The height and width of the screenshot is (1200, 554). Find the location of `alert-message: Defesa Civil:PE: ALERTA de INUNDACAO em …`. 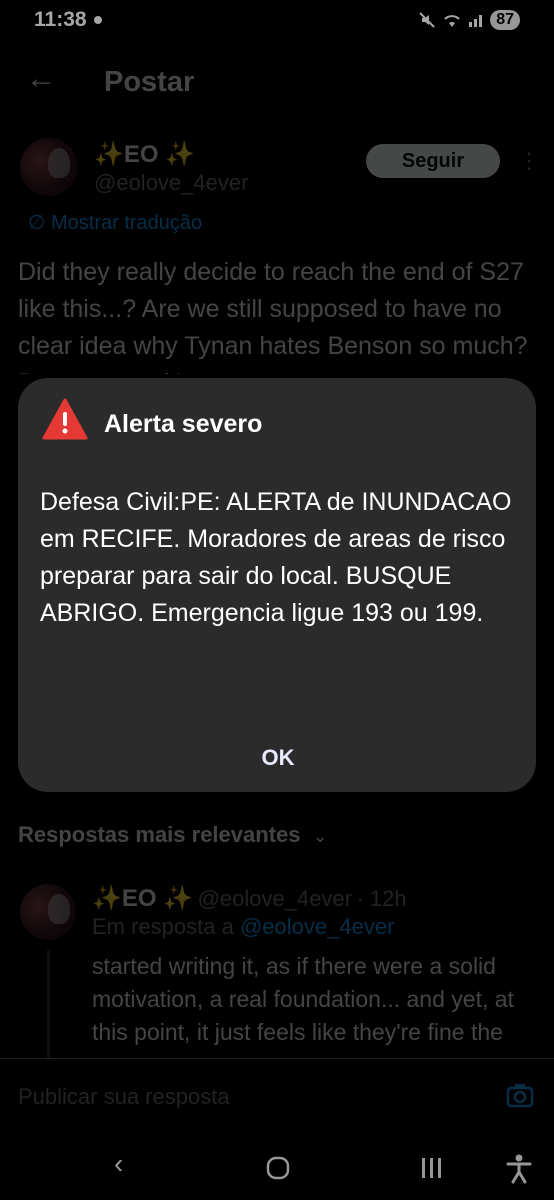

alert-message: Defesa Civil:PE: ALERTA de INUNDACAO em … is located at coordinates (276, 557).